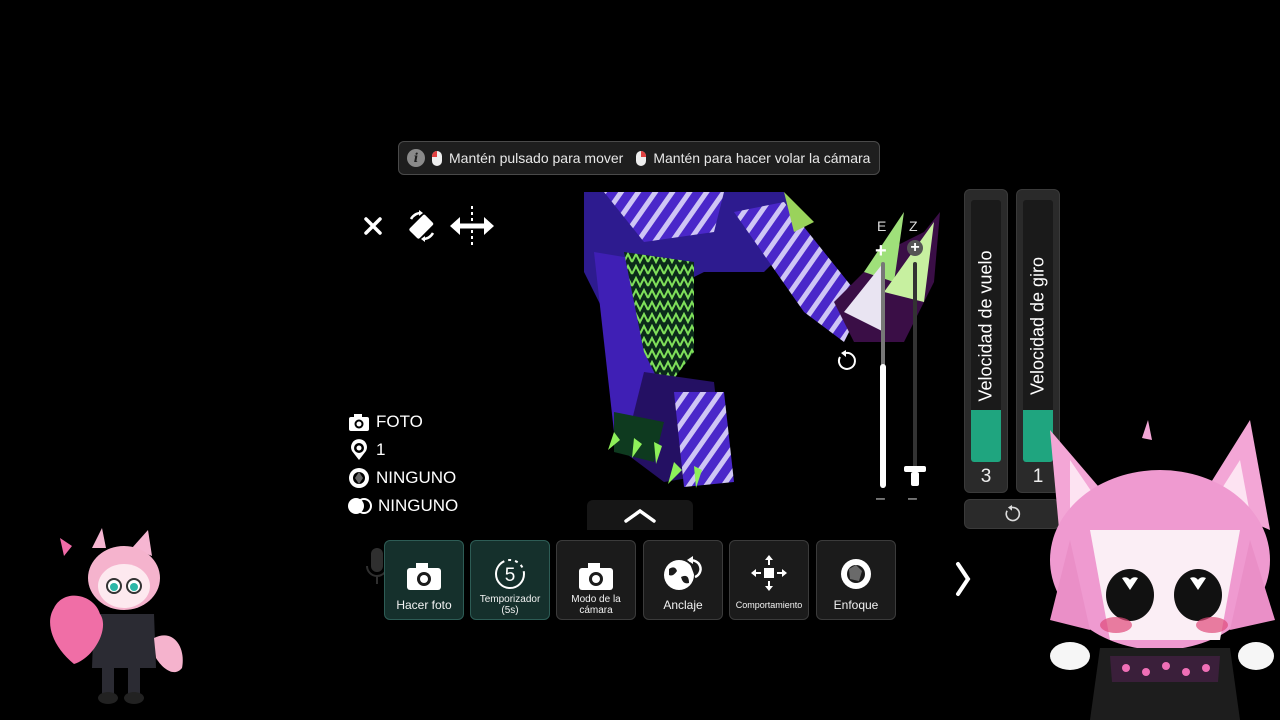  What do you see at coordinates (985, 326) in the screenshot?
I see `flight-speed-label: Velocidad de vuelo` at bounding box center [985, 326].